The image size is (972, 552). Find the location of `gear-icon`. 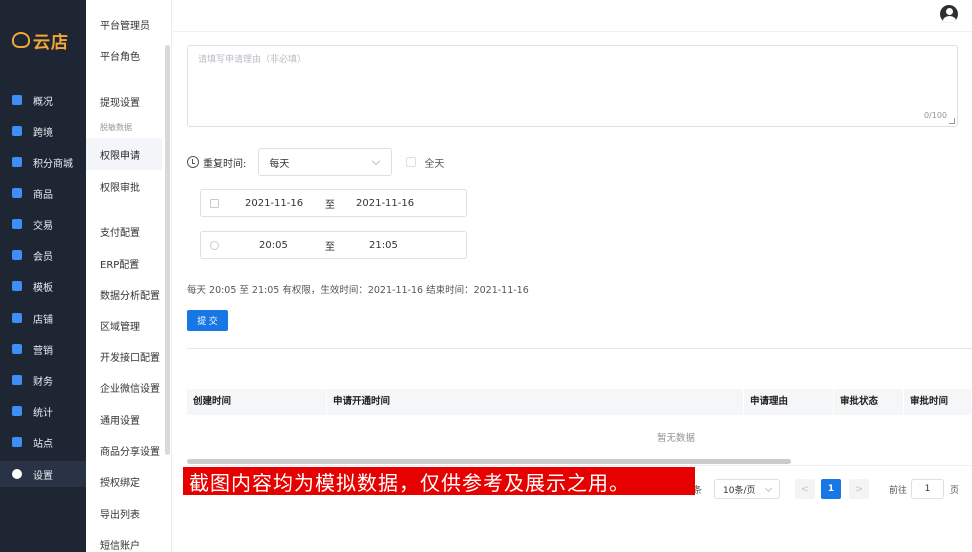

gear-icon is located at coordinates (17, 474).